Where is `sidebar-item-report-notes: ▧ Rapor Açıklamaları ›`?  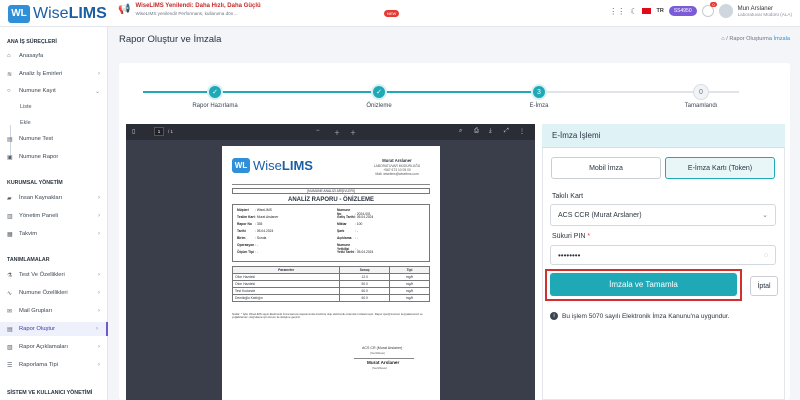
sidebar-item-report-notes: ▧ Rapor Açıklamaları › is located at coordinates (54, 347).